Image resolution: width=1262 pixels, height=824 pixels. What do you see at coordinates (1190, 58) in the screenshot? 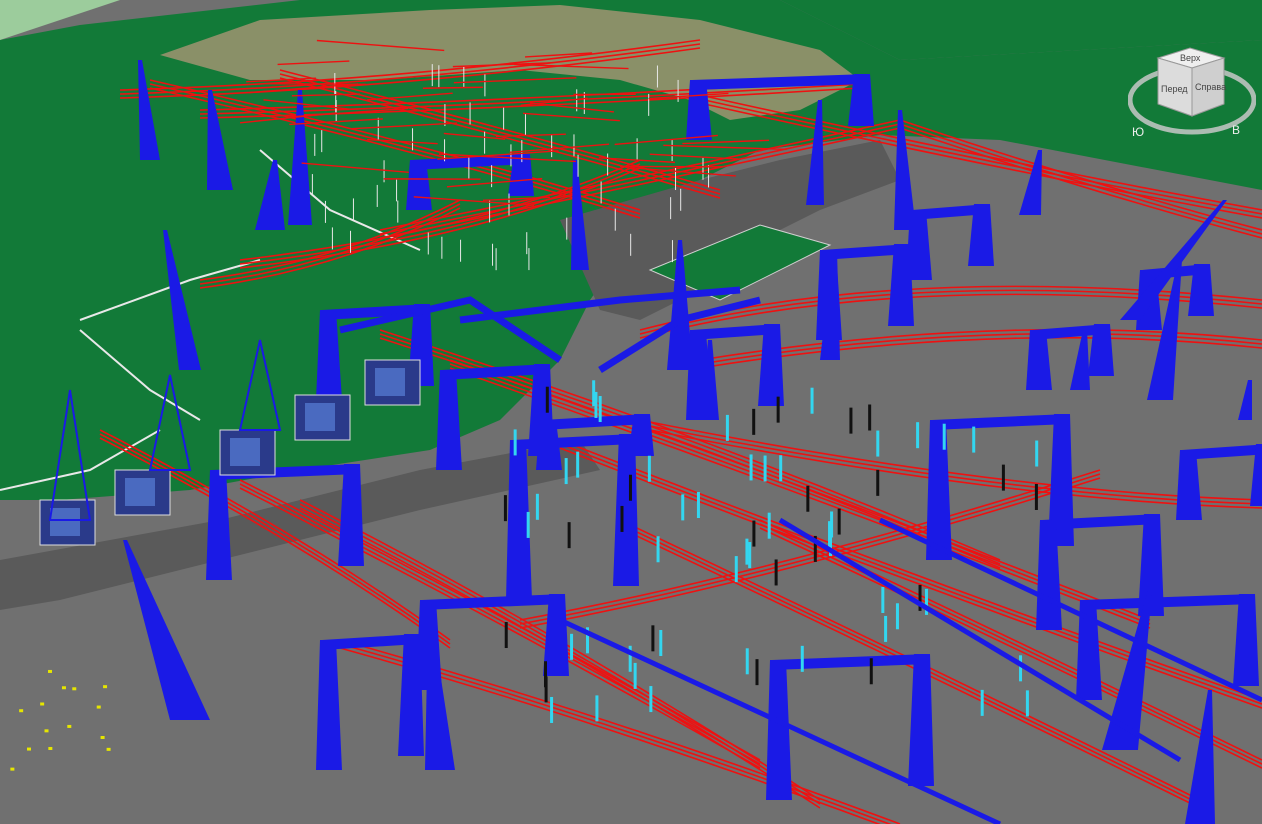
I see `viewcube-top-label: Верх` at bounding box center [1190, 58].